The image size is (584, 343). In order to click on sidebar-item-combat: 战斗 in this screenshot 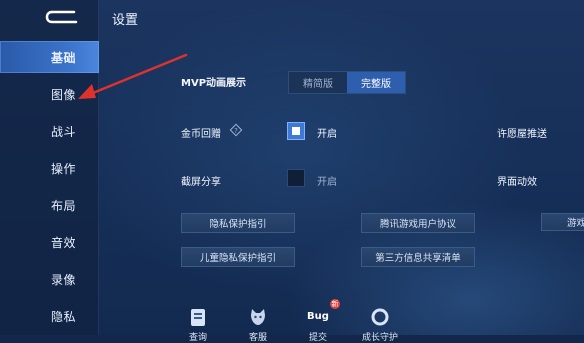, I will do `click(49, 131)`.